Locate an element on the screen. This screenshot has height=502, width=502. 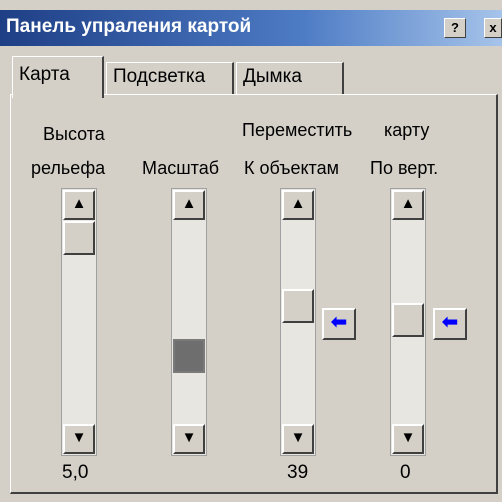
label-to-objects: К объектам is located at coordinates (291, 168).